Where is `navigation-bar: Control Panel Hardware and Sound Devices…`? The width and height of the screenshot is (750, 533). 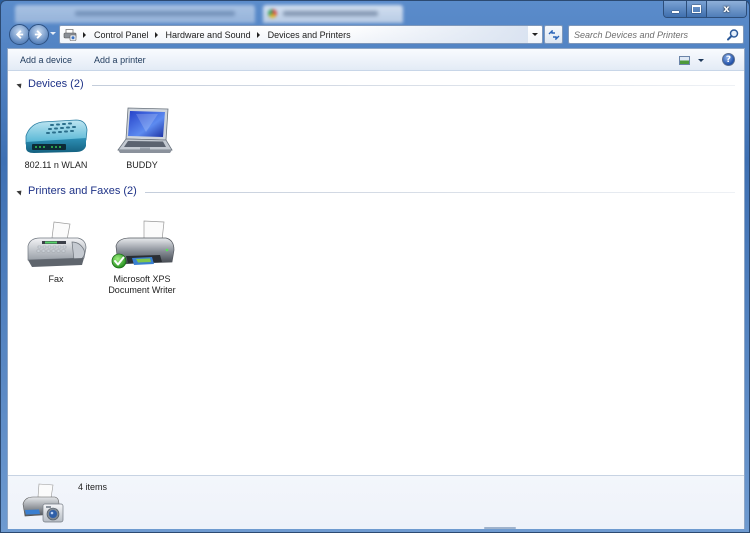 navigation-bar: Control Panel Hardware and Sound Devices… is located at coordinates (375, 35).